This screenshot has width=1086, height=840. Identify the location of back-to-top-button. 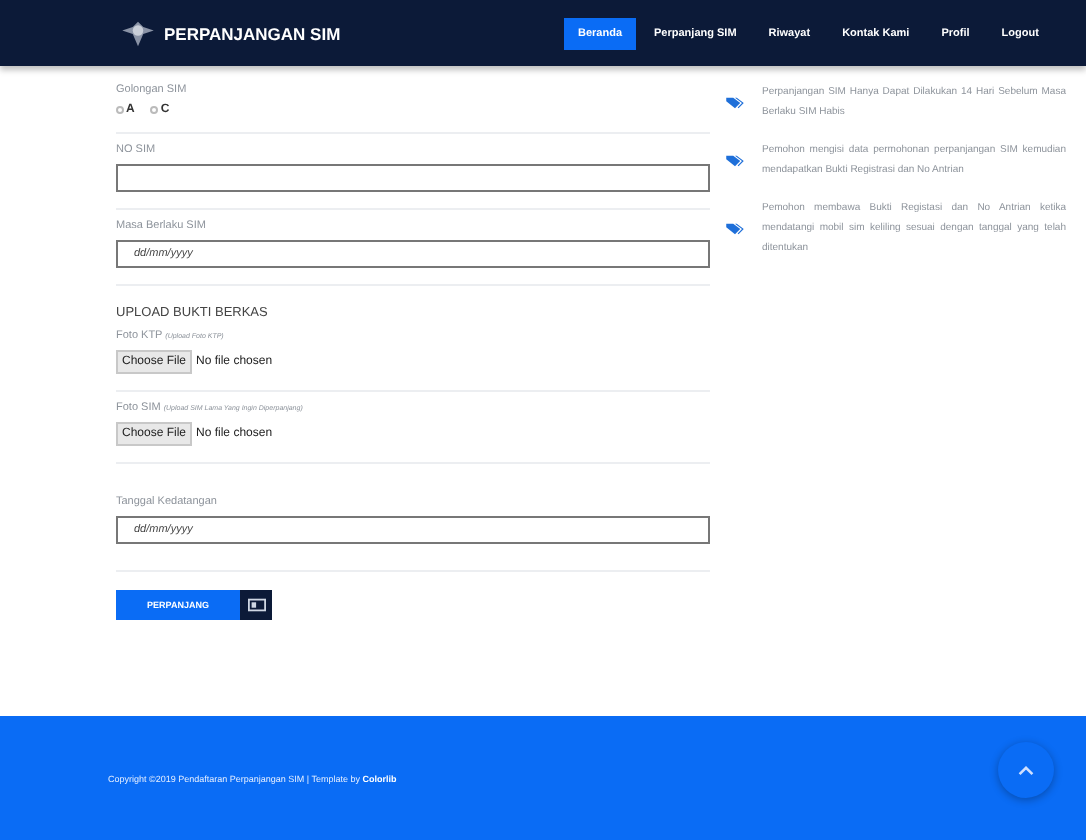
(1026, 770).